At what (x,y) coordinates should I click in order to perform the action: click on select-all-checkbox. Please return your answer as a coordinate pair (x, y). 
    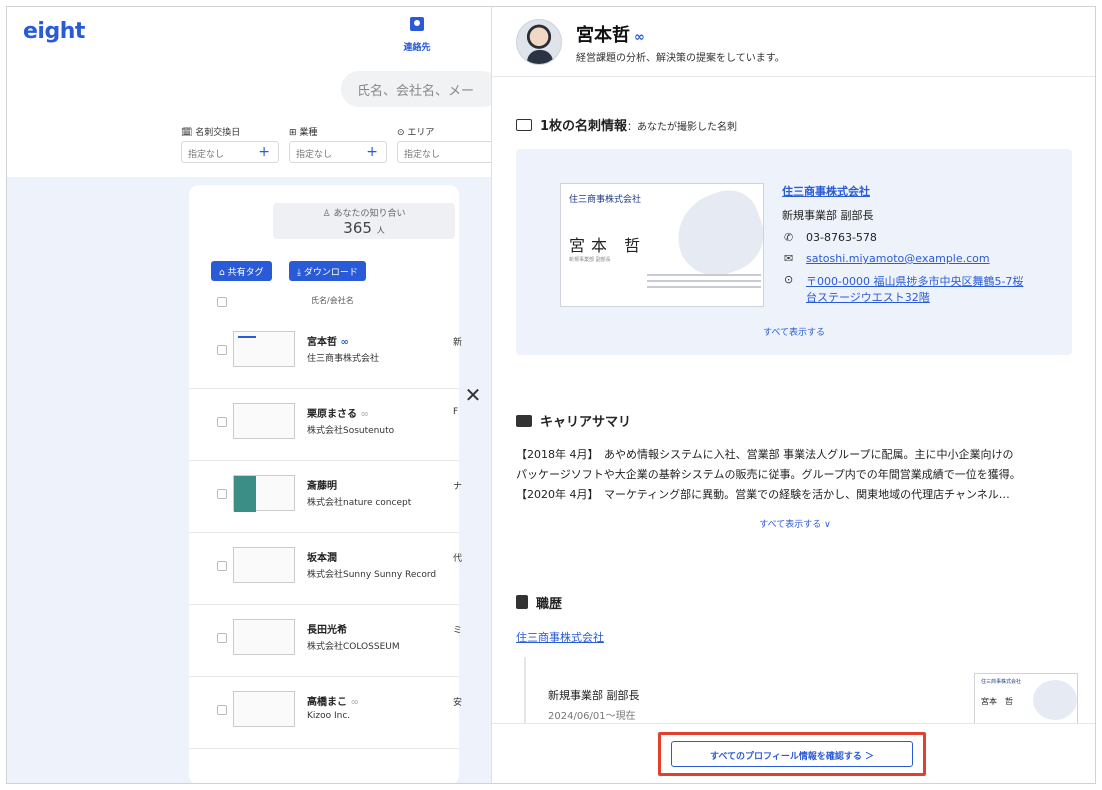
    Looking at the image, I should click on (222, 302).